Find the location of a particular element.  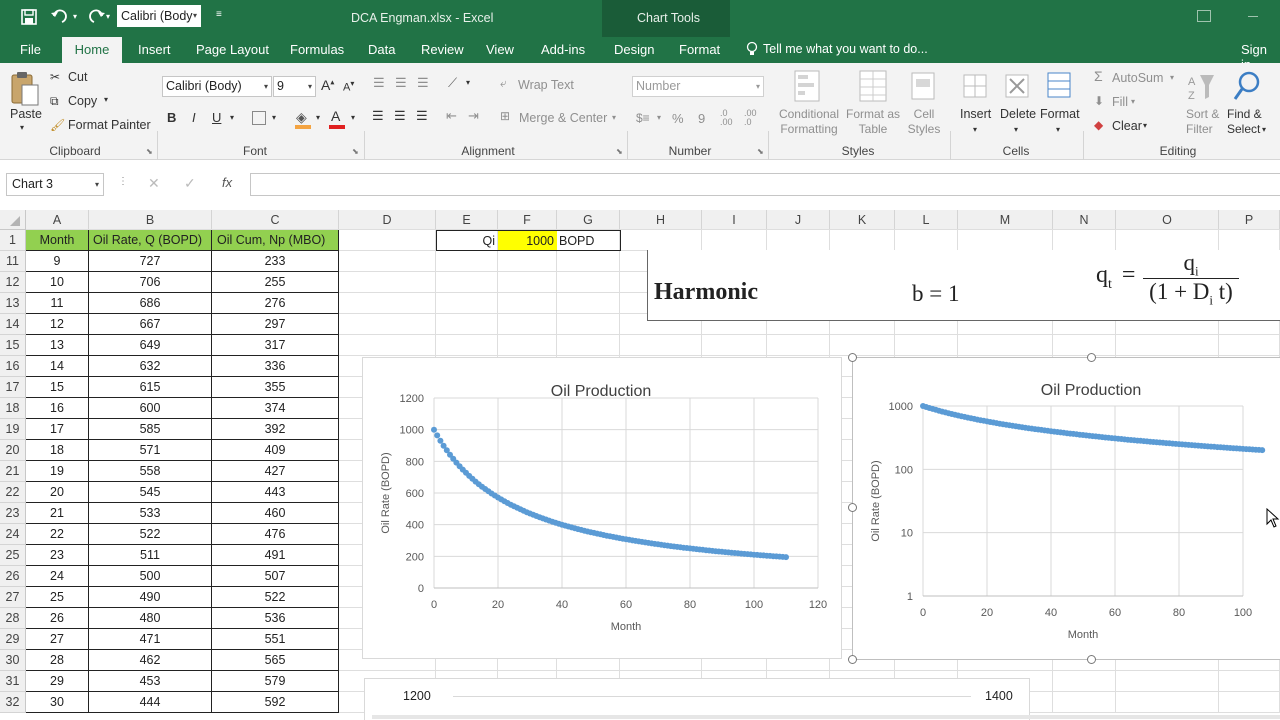

merge-dropdown-icon: ▾ is located at coordinates (614, 117).